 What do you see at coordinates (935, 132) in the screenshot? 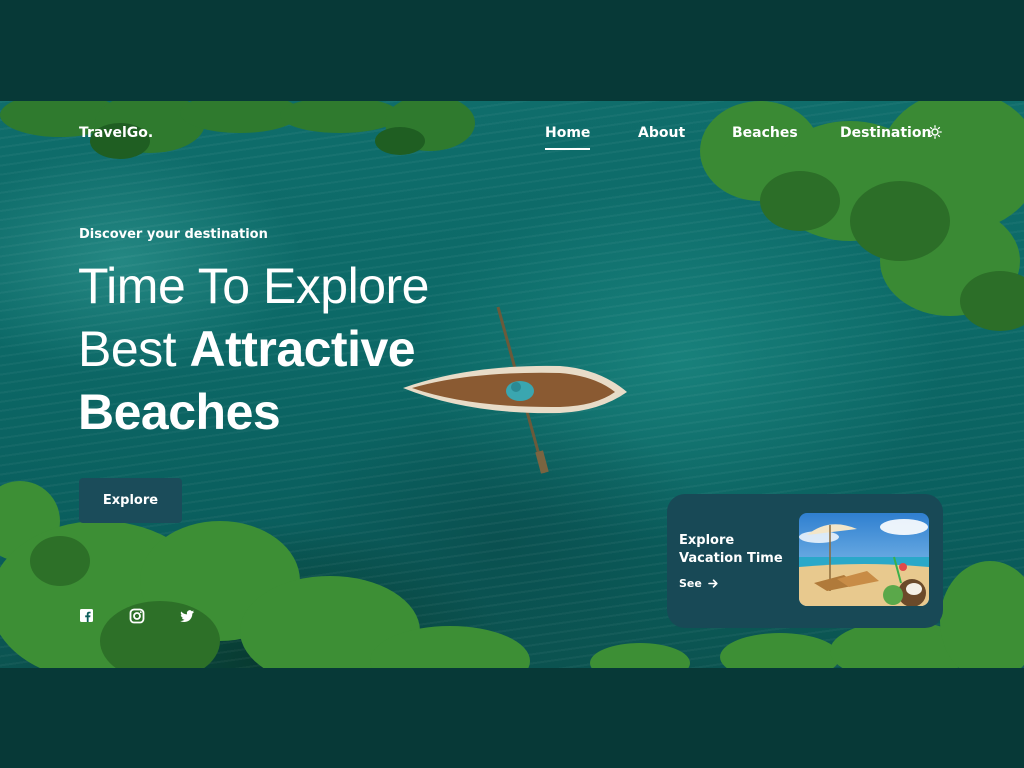
I see `sun-icon` at bounding box center [935, 132].